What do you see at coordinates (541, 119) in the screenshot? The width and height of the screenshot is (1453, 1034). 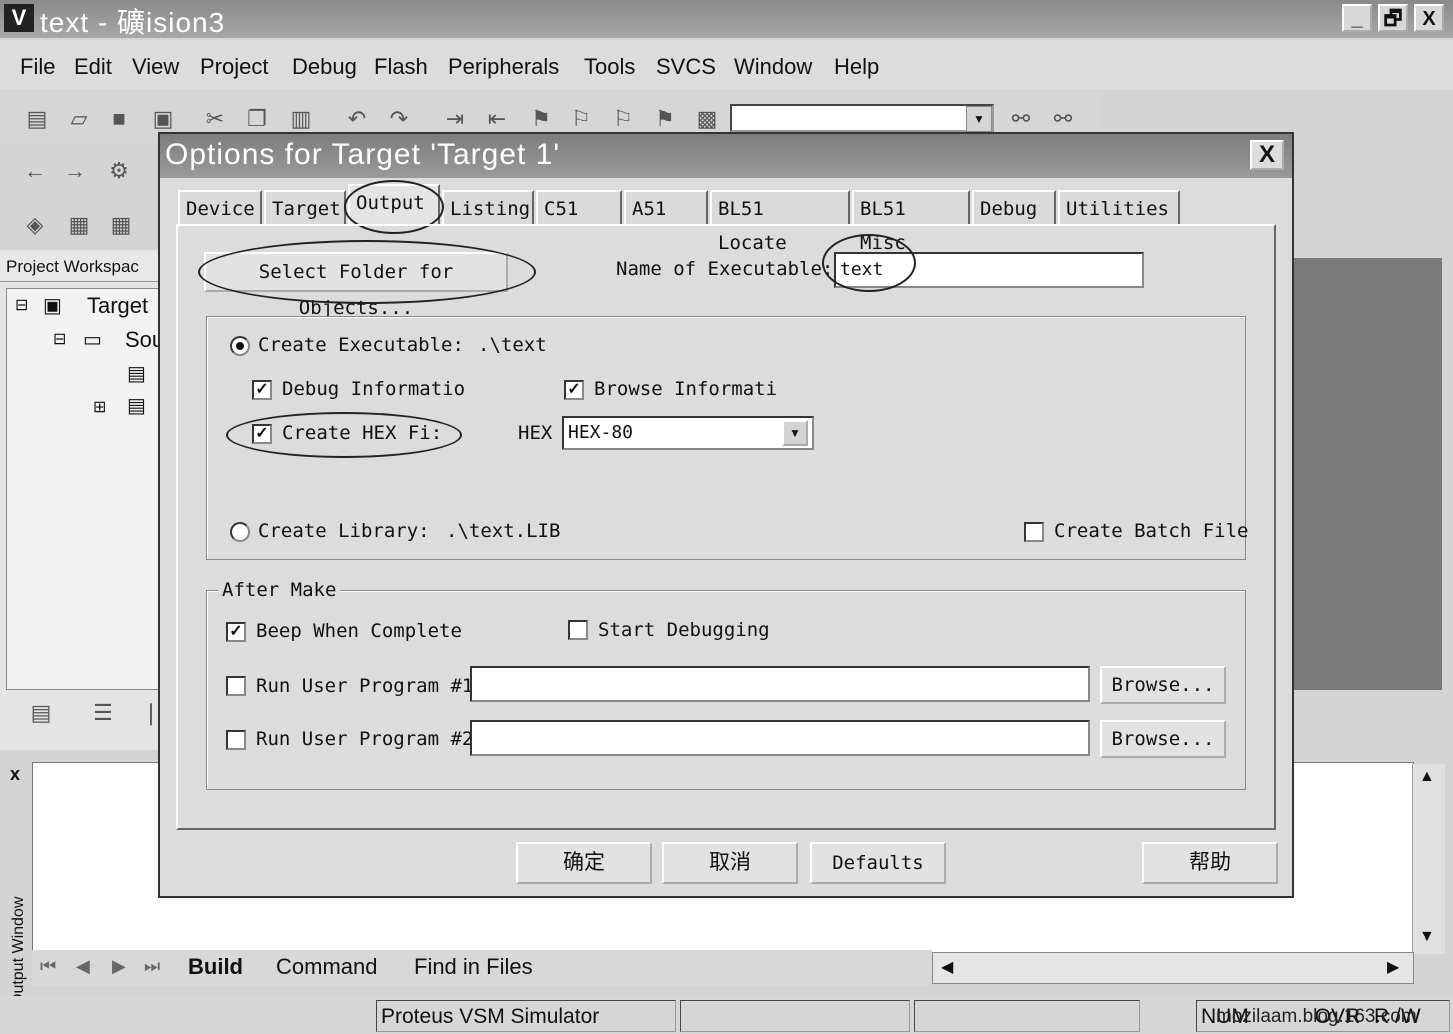 I see `bookmark-icon: ⚑` at bounding box center [541, 119].